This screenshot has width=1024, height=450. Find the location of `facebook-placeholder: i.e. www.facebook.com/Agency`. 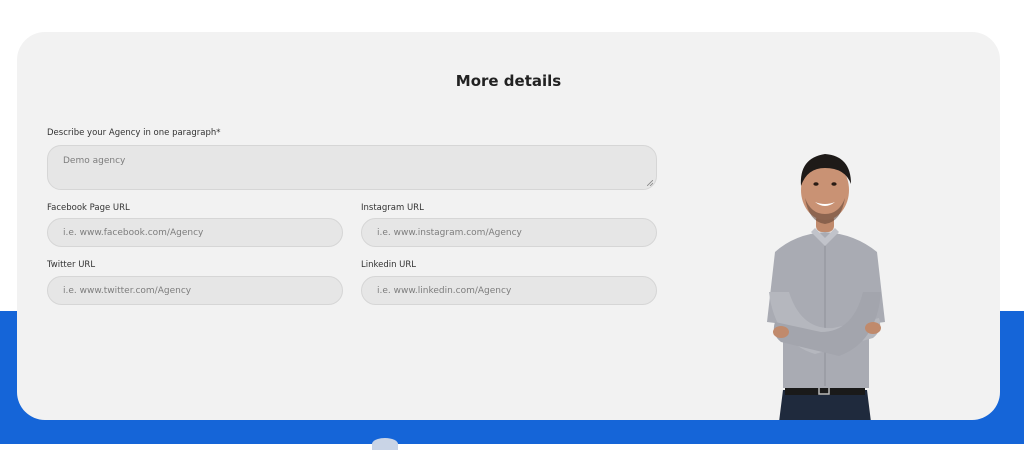

facebook-placeholder: i.e. www.facebook.com/Agency is located at coordinates (133, 232).